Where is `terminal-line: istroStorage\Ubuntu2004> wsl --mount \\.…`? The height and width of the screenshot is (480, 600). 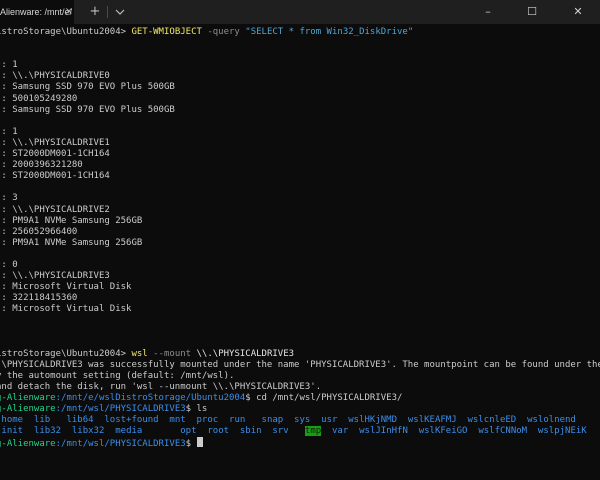
terminal-line: istroStorage\Ubuntu2004> wsl --mount \\.… is located at coordinates (300, 354).